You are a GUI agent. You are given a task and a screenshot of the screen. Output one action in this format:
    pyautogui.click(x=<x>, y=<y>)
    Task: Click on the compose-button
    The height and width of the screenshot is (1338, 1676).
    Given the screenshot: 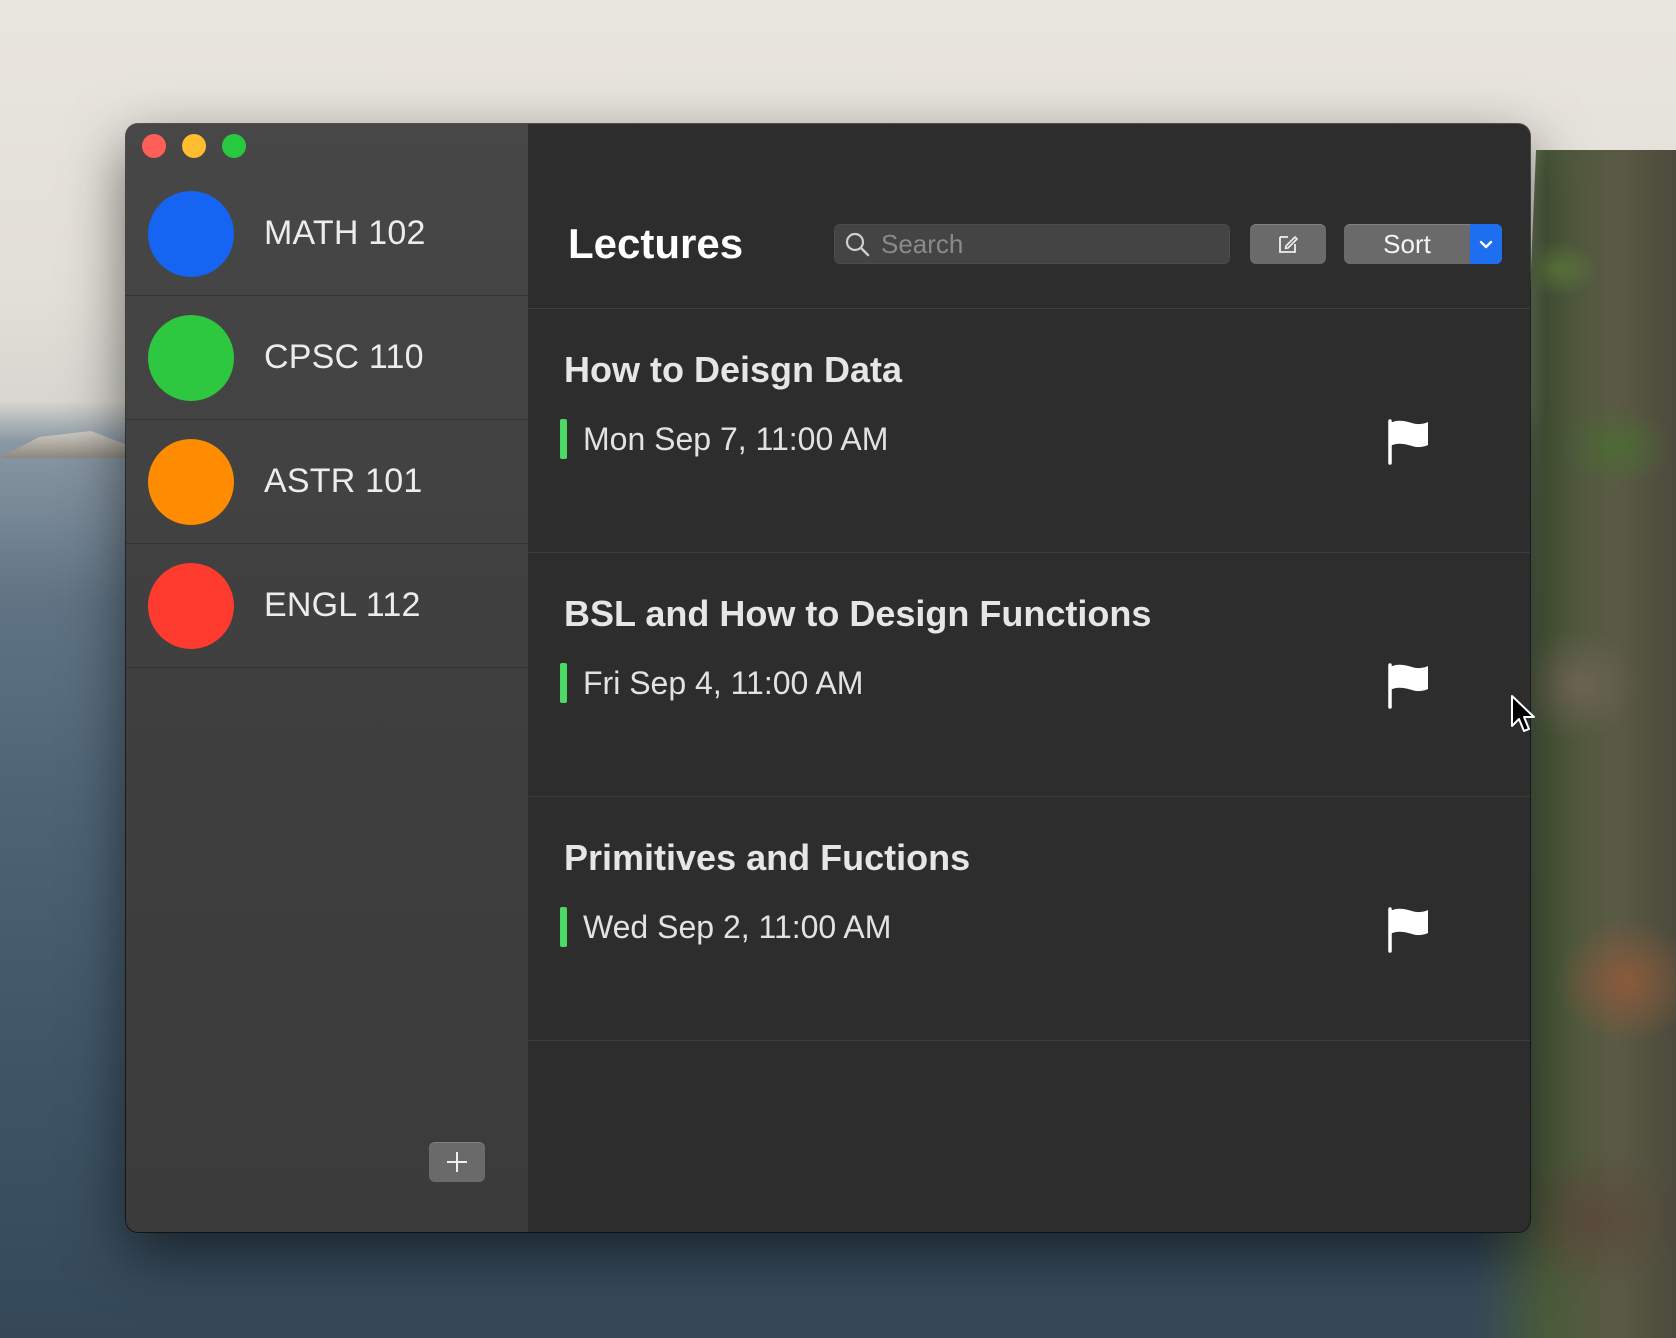 What is the action you would take?
    pyautogui.click(x=1288, y=244)
    